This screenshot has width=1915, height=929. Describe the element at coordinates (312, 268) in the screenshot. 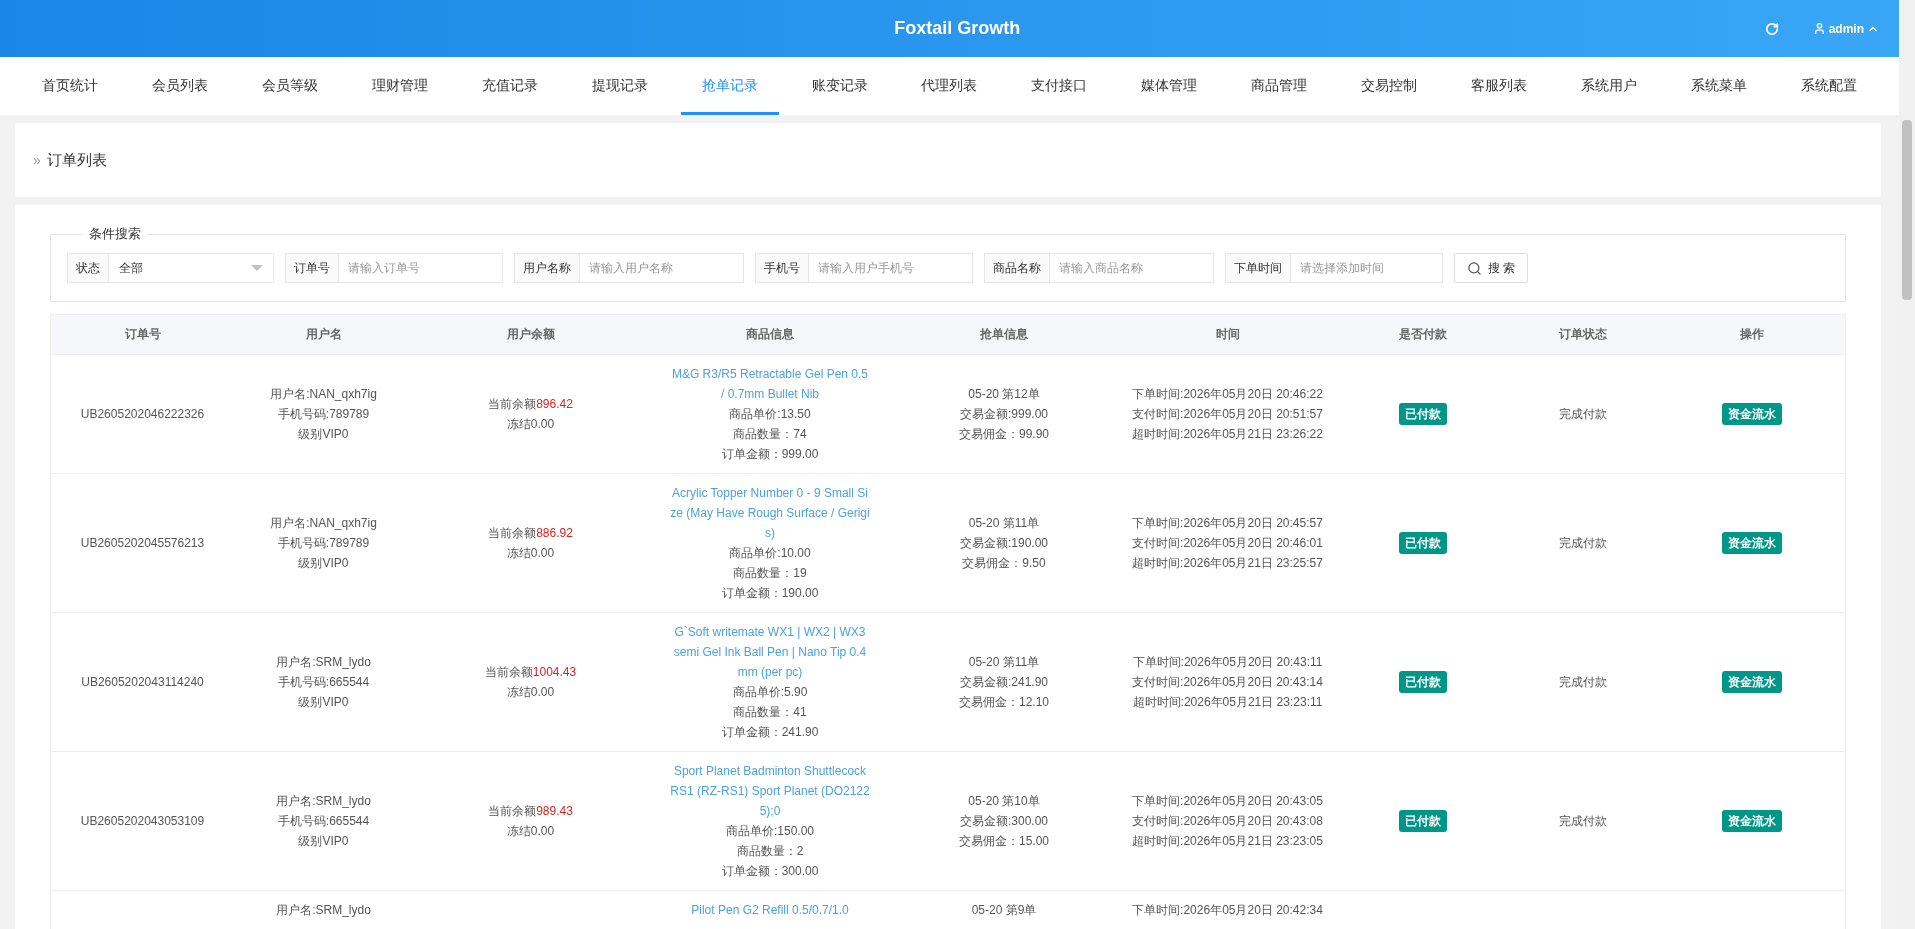

I see `field-label: 订单号` at that location.